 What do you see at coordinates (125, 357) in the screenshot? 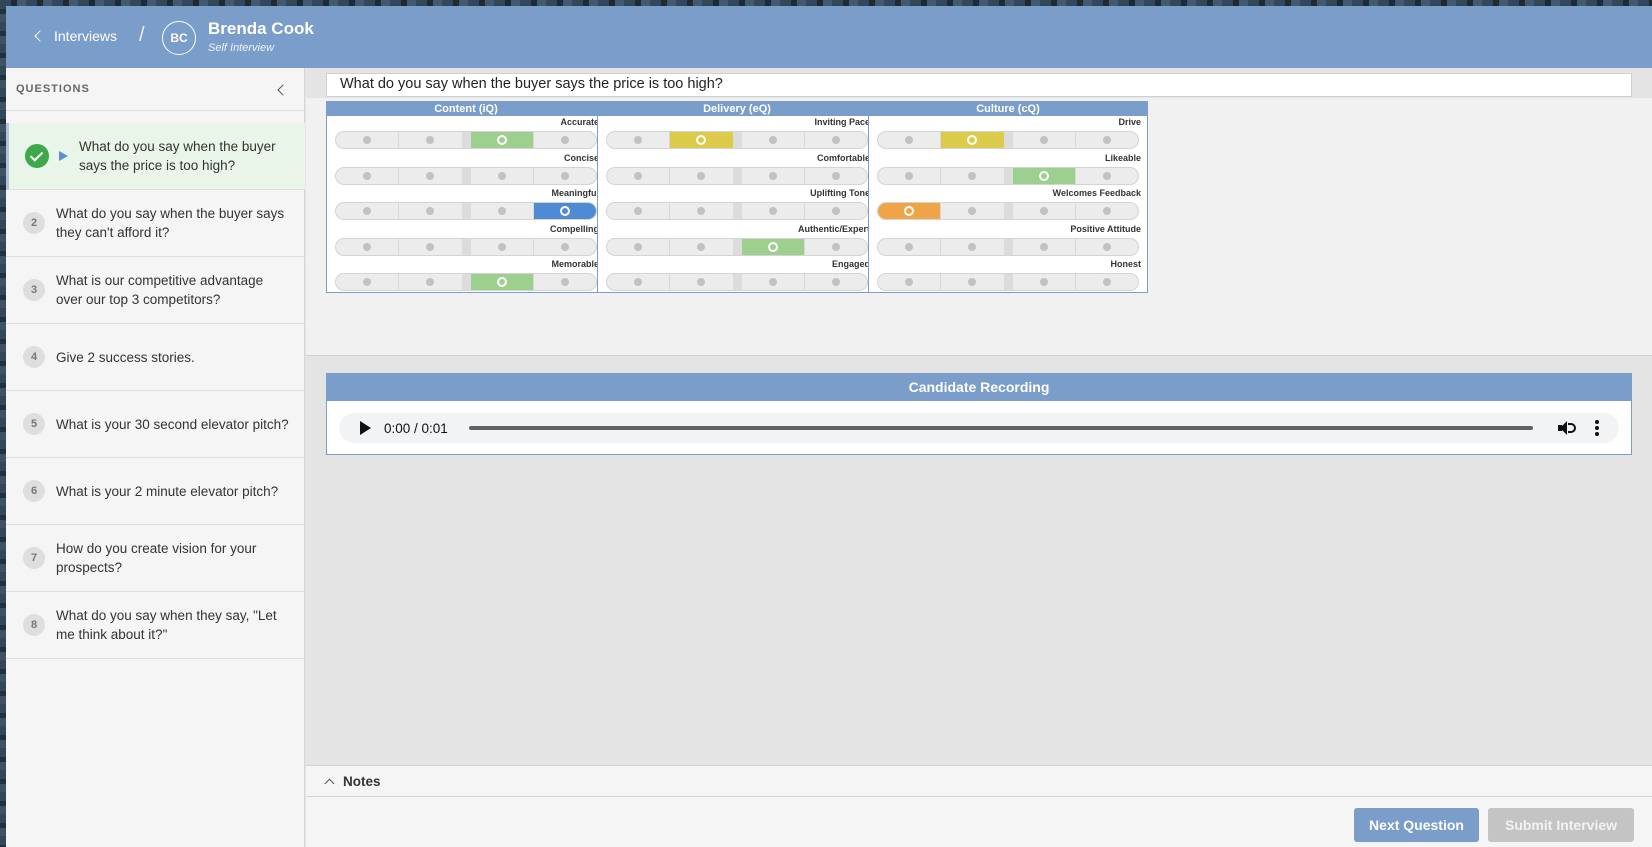
I see `question-text: Give 2 success stories.` at bounding box center [125, 357].